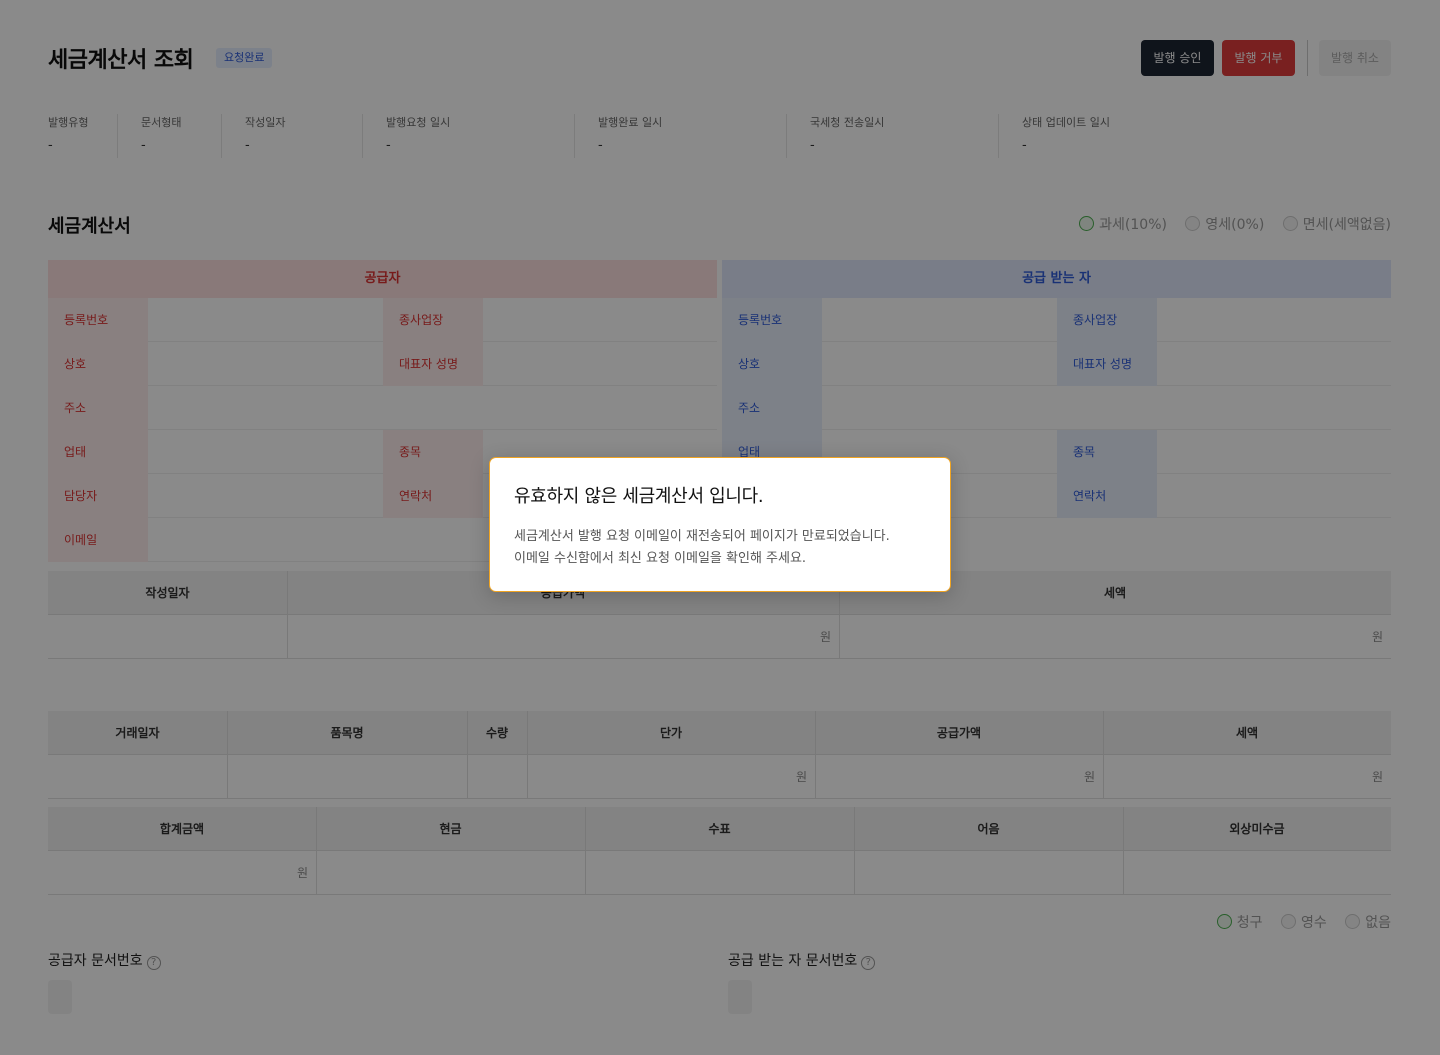 The height and width of the screenshot is (1055, 1440). I want to click on modal-title: 유효하지 않은 세금계산서 입니다., so click(639, 496).